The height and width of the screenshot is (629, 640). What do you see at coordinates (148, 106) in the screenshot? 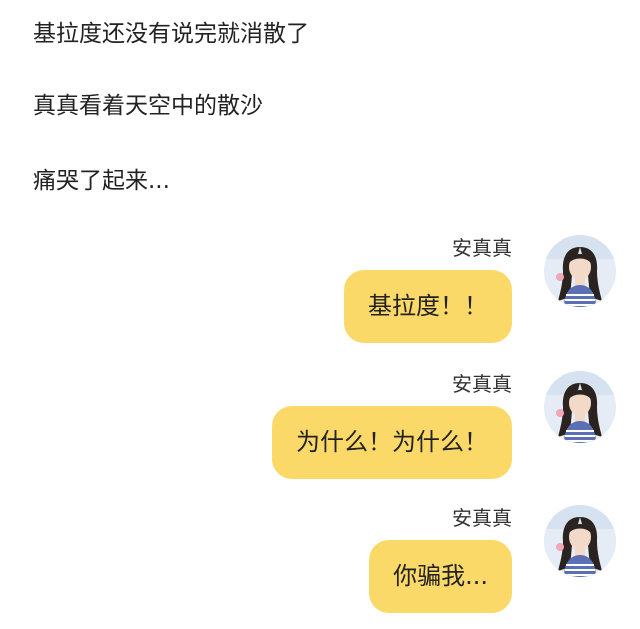
I see `narration-line: 真真看着天空中的散沙` at bounding box center [148, 106].